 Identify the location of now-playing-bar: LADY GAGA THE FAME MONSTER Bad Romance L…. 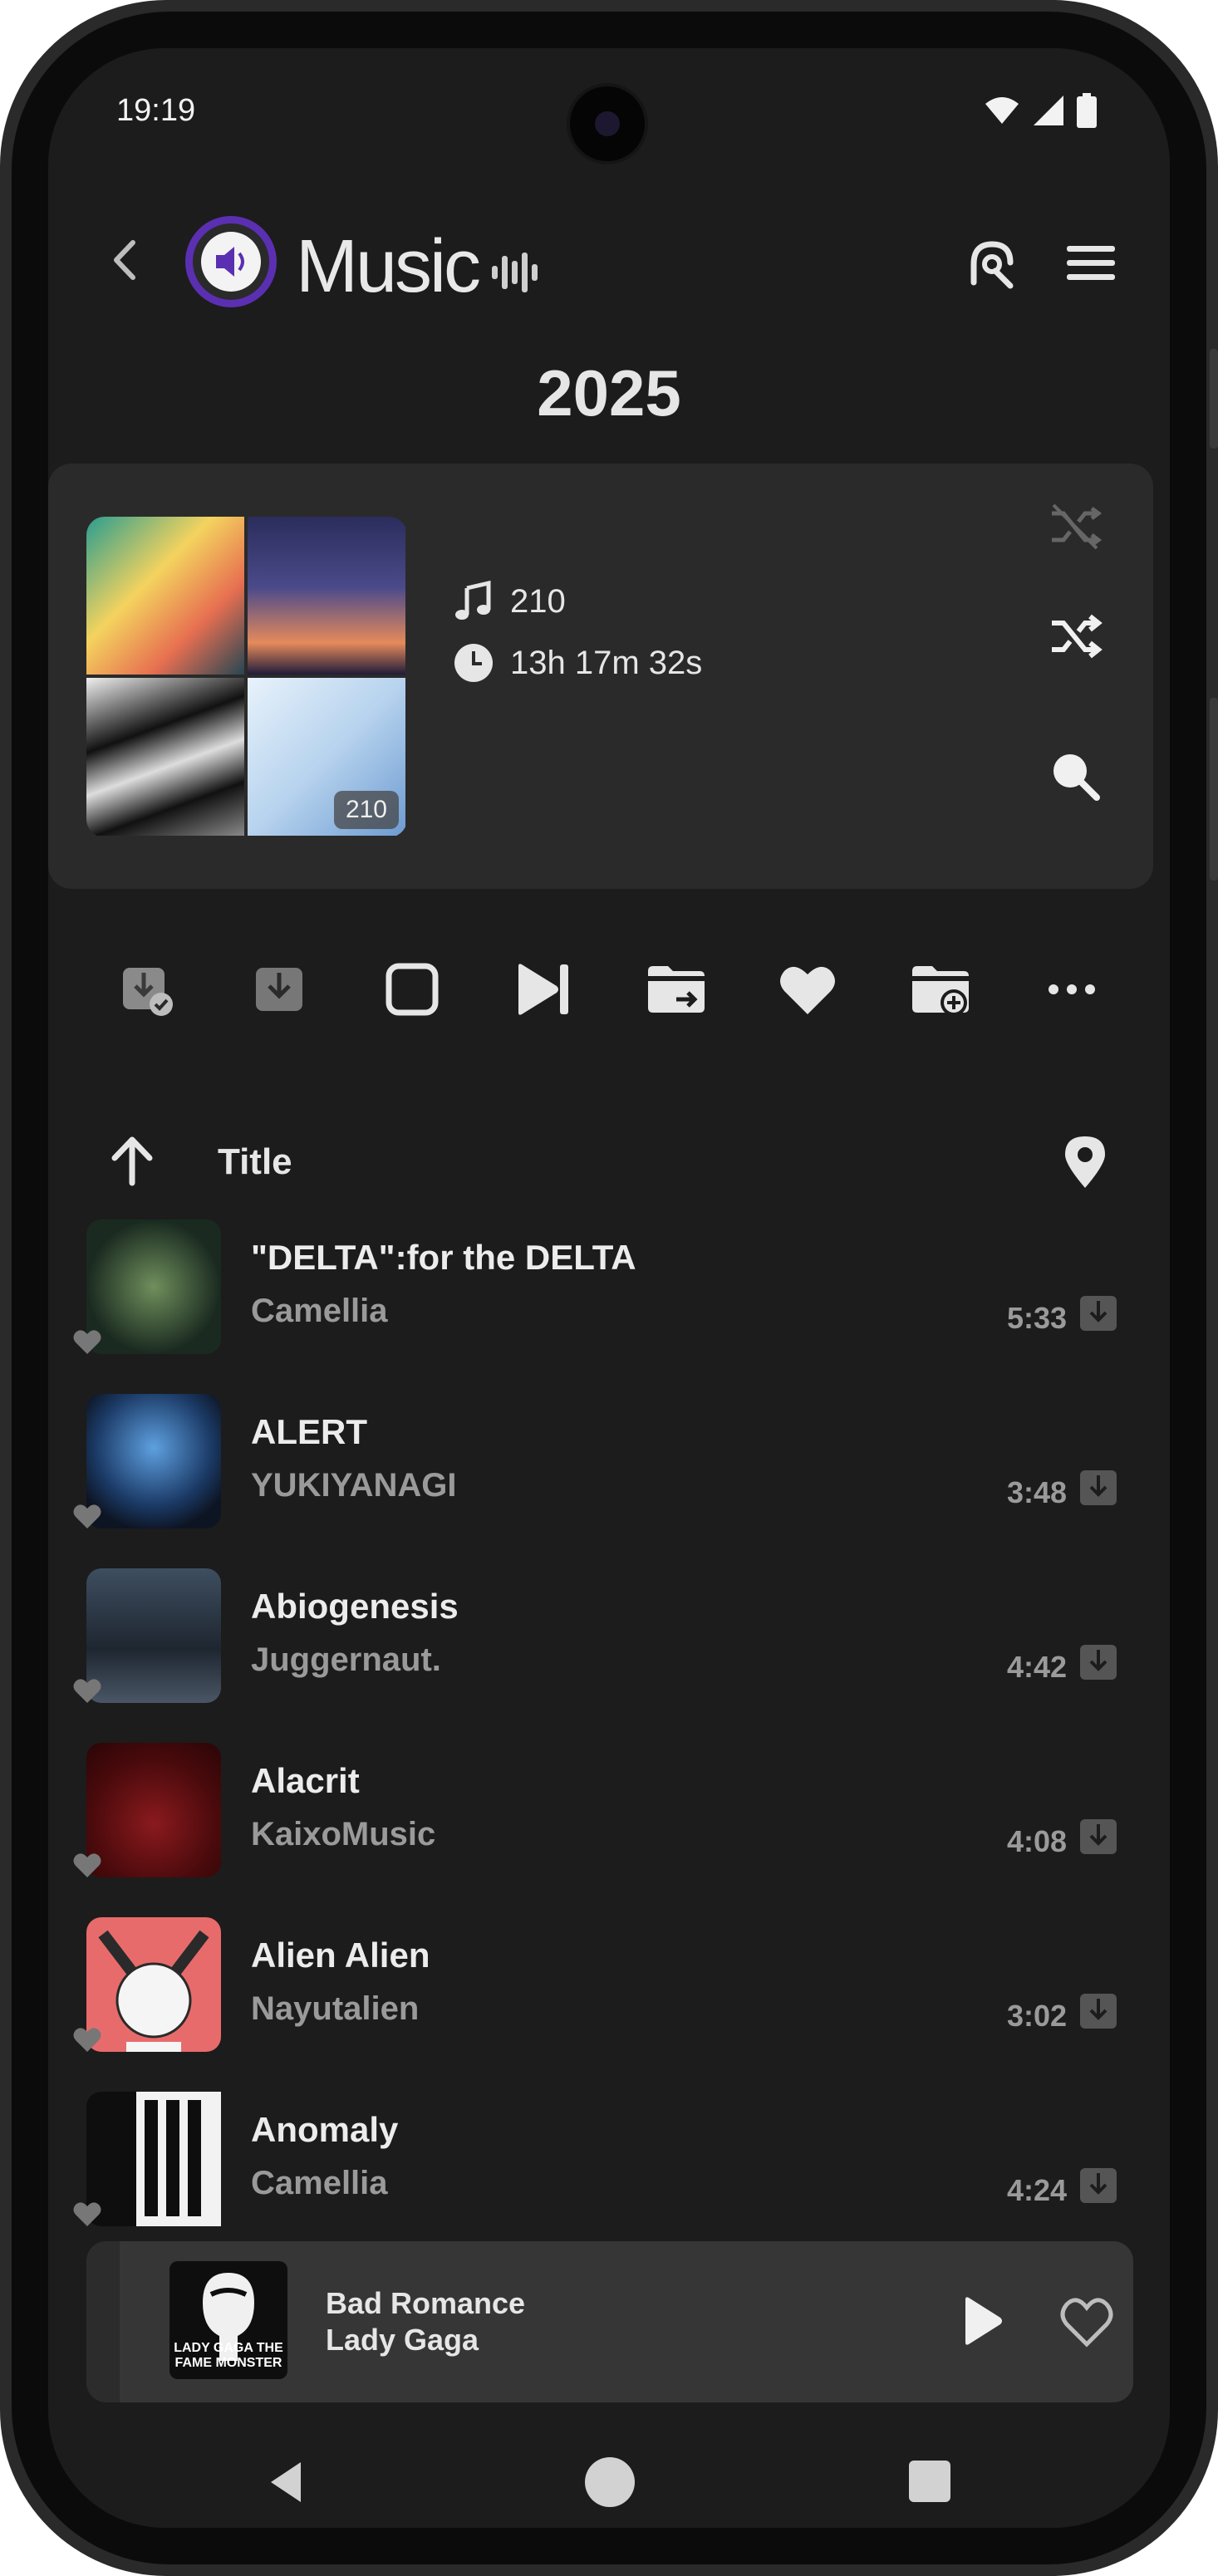
(609, 2321).